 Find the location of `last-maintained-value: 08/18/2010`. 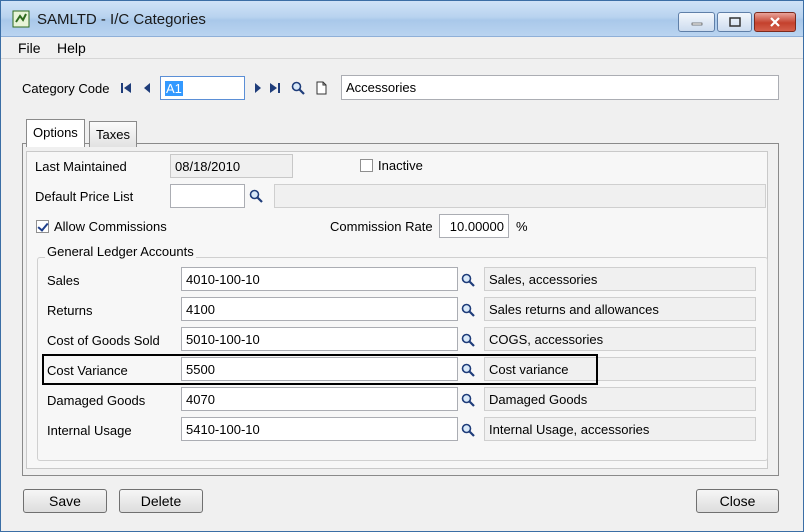

last-maintained-value: 08/18/2010 is located at coordinates (208, 166).